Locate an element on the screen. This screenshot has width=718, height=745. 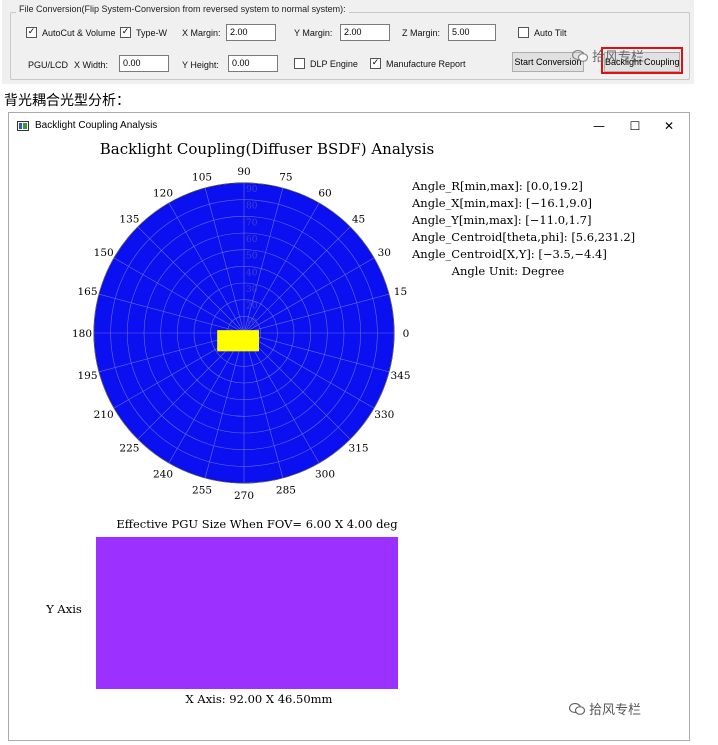
watermark-bottom: 拾风专栏 is located at coordinates (605, 708).